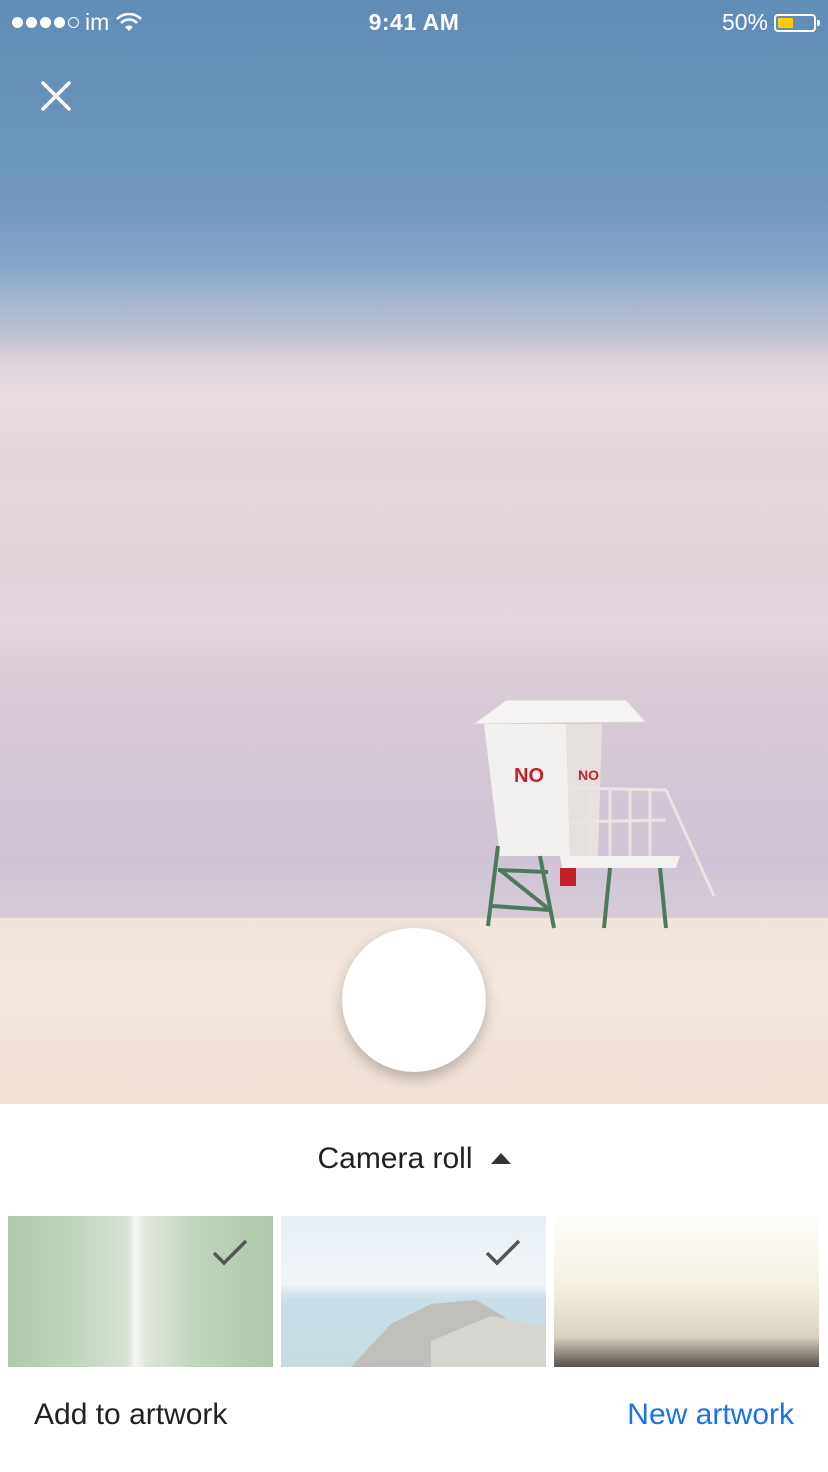  I want to click on thumbnail-strip, so click(413, 1291).